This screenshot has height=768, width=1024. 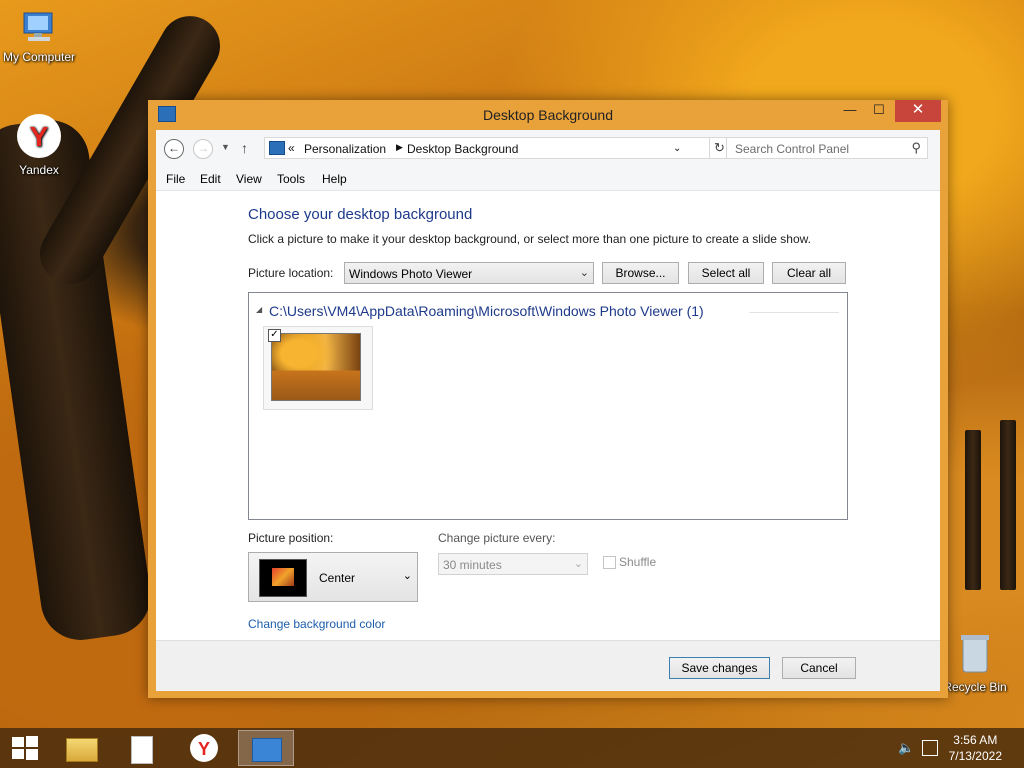 What do you see at coordinates (360, 214) in the screenshot?
I see `page-title: Choose your desktop background` at bounding box center [360, 214].